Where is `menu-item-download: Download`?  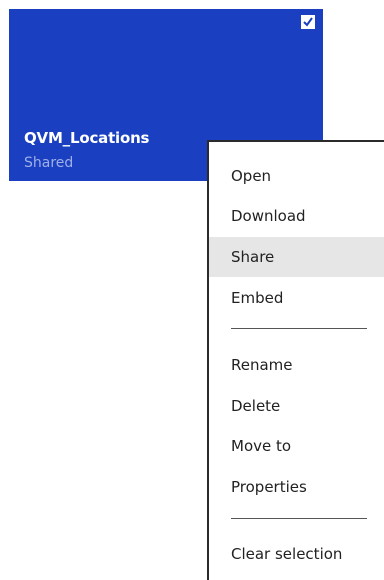
menu-item-download: Download is located at coordinates (296, 216).